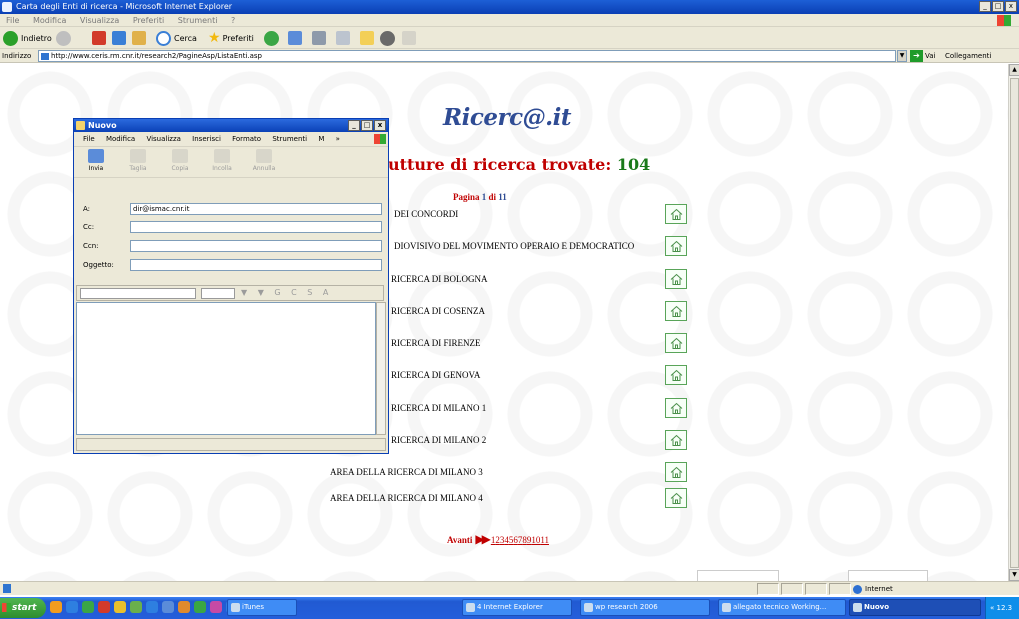 This screenshot has width=1019, height=619. What do you see at coordinates (63, 38) in the screenshot?
I see `forward-button` at bounding box center [63, 38].